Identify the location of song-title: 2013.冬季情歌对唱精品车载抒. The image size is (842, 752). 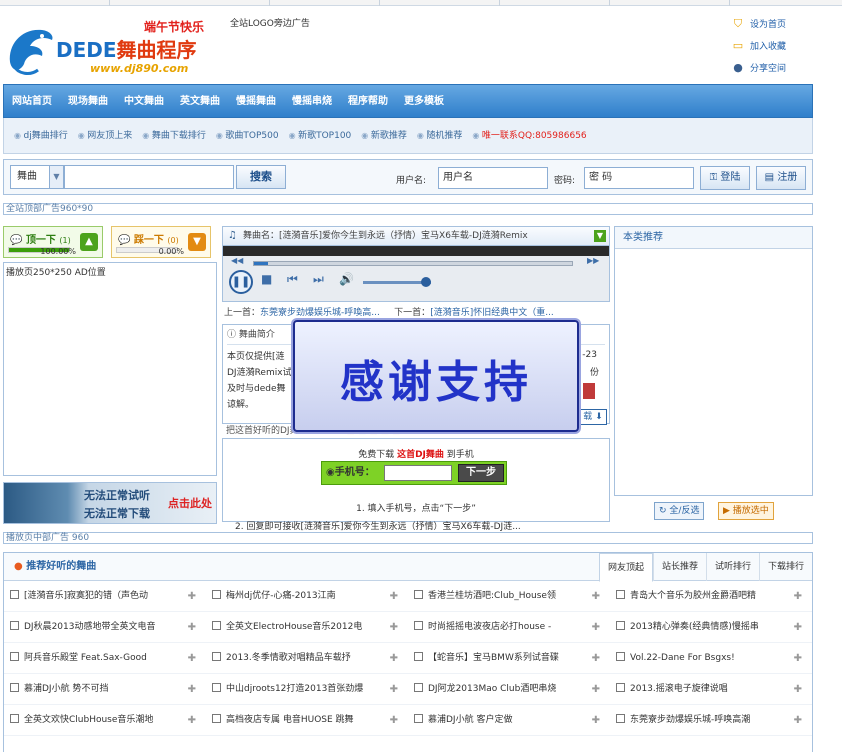
(288, 658).